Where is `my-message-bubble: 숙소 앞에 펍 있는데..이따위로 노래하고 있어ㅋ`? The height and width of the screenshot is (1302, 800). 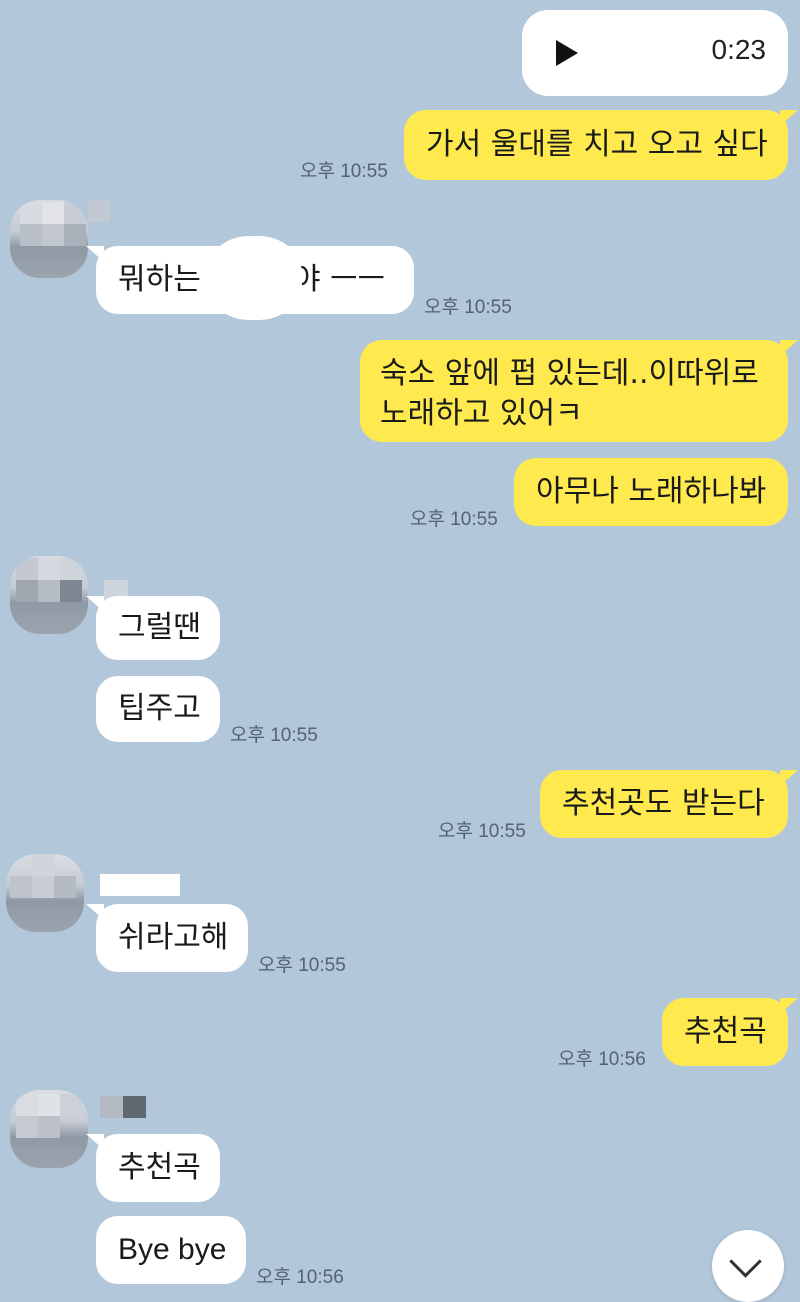
my-message-bubble: 숙소 앞에 펍 있는데..이따위로 노래하고 있어ㅋ is located at coordinates (579, 391).